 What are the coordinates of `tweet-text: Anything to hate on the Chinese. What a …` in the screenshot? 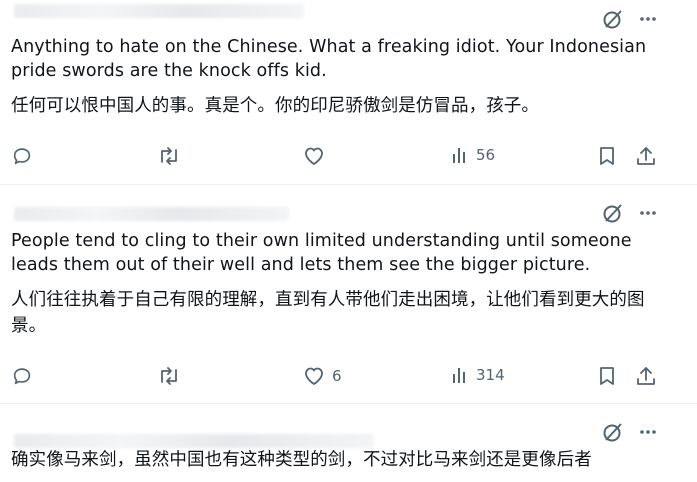 It's located at (329, 59).